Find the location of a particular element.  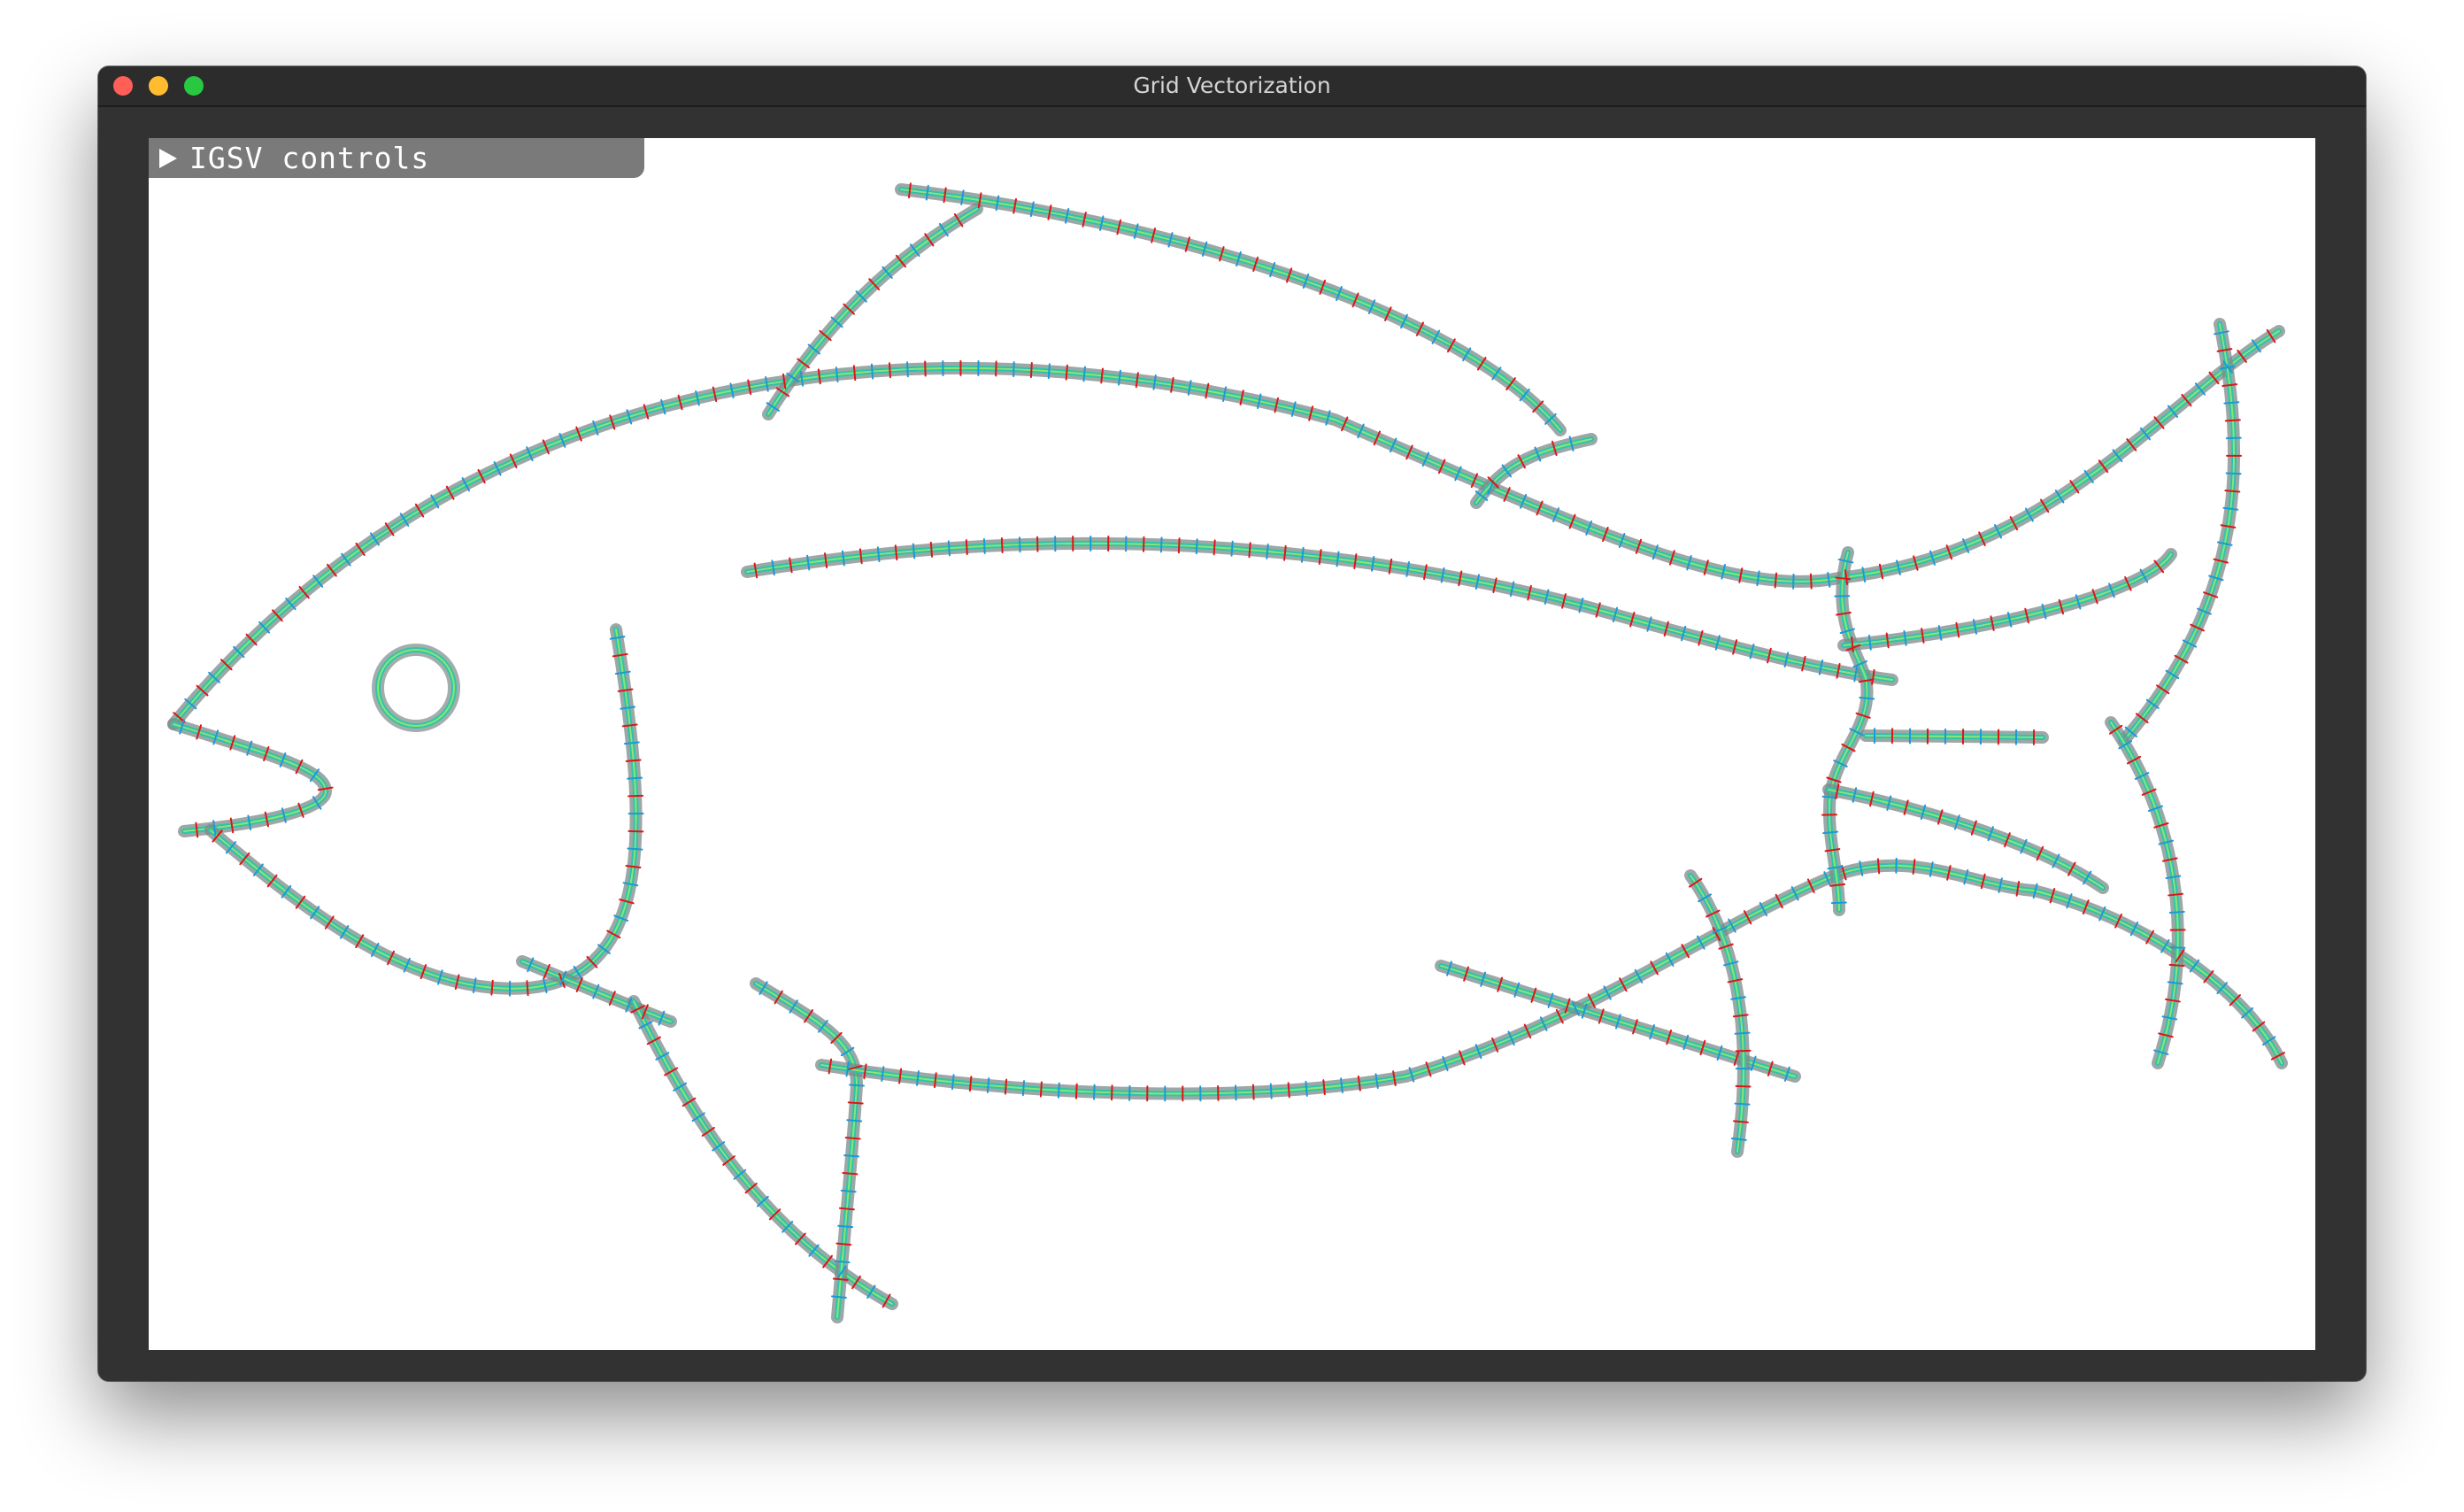

triangle-right-icon is located at coordinates (168, 158).